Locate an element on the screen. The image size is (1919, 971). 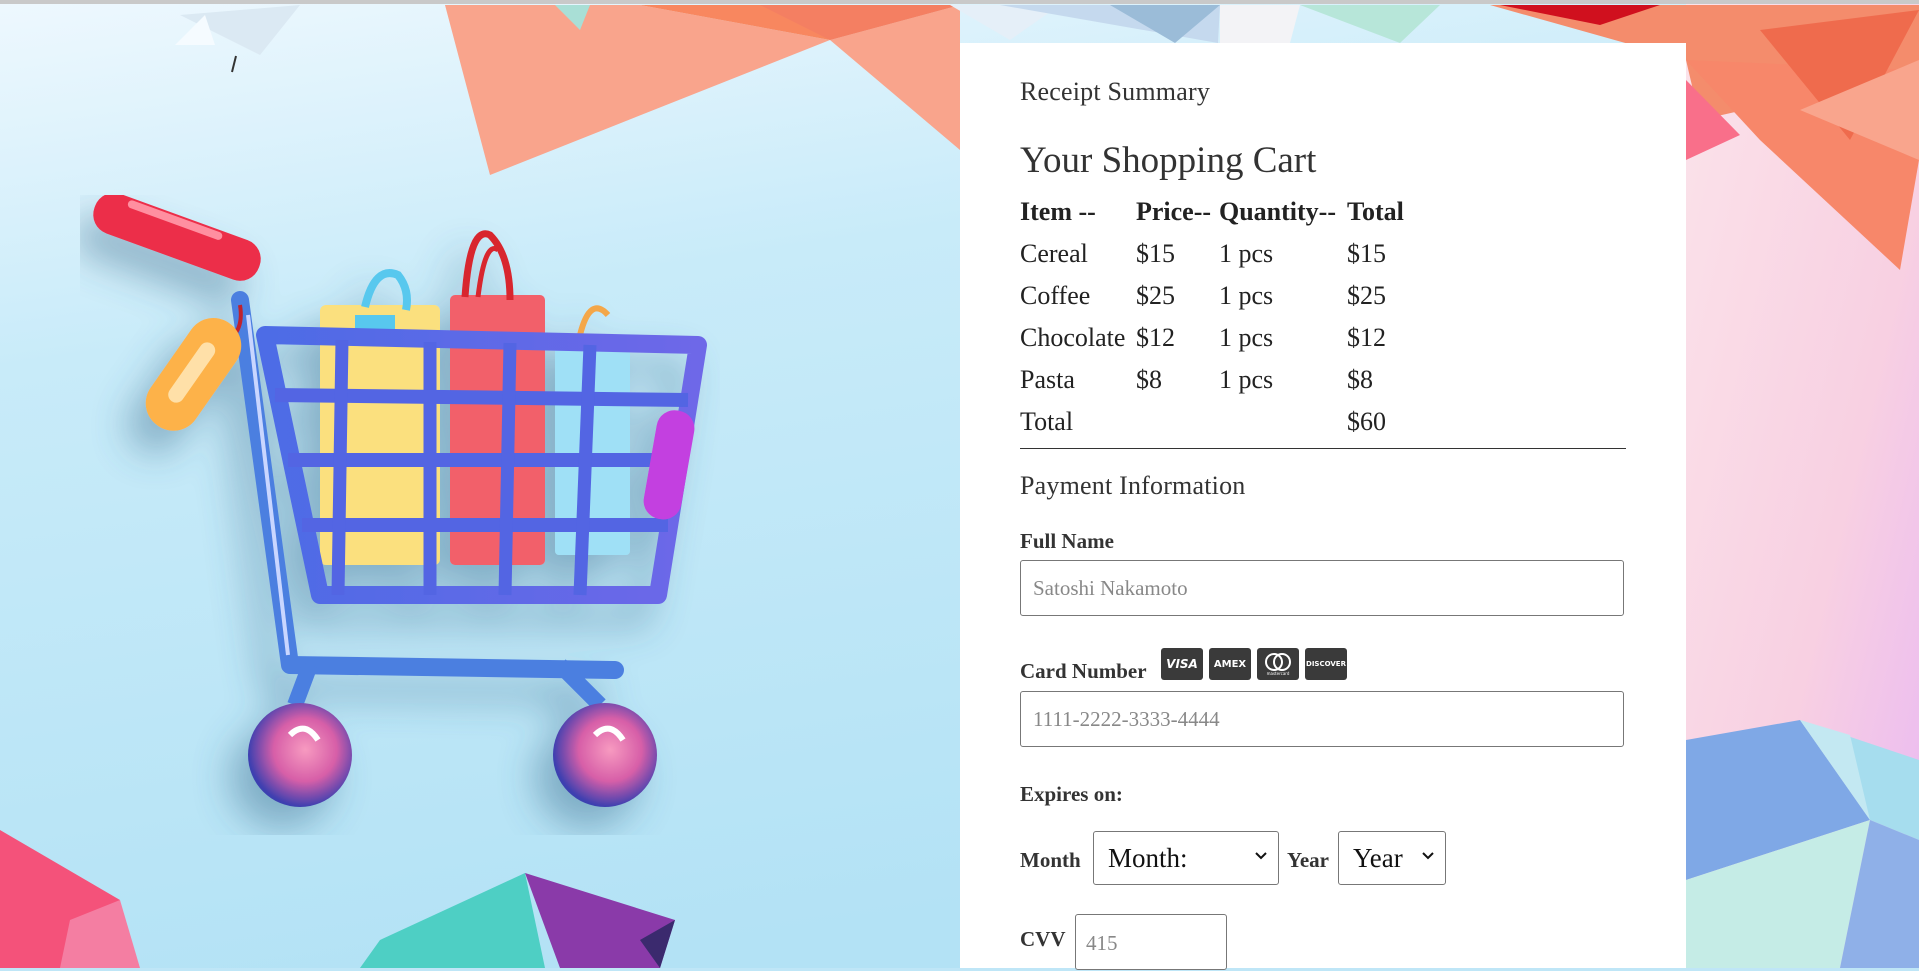
table-row: Coffee $25 1 pcs $25 is located at coordinates (1223, 296).